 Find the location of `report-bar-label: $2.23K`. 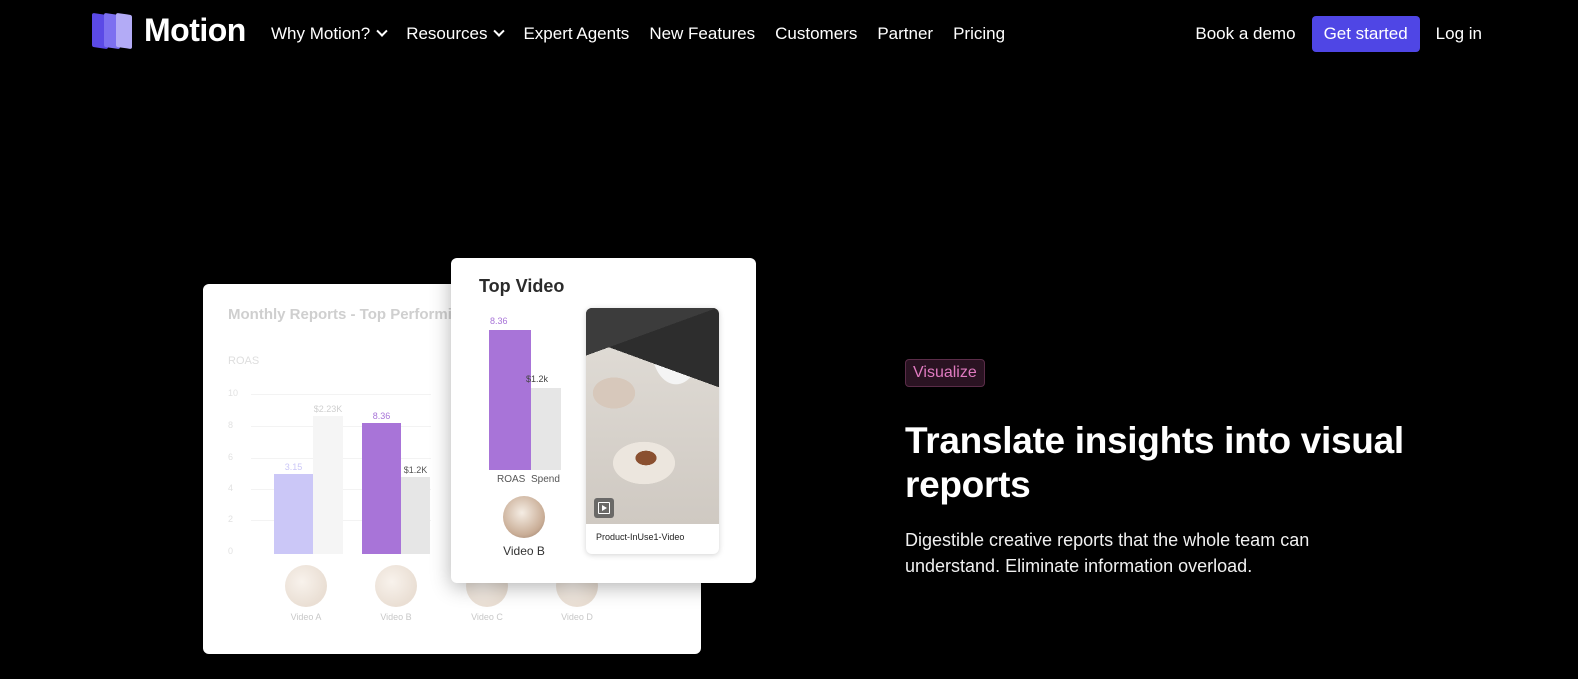

report-bar-label: $2.23K is located at coordinates (328, 409).